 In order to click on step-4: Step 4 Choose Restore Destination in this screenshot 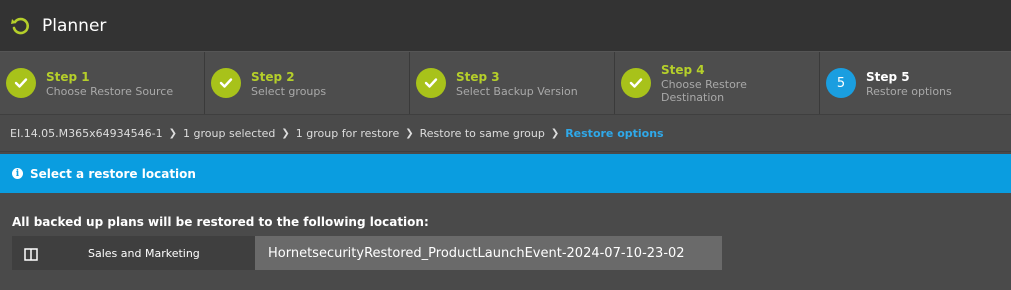, I will do `click(717, 83)`.